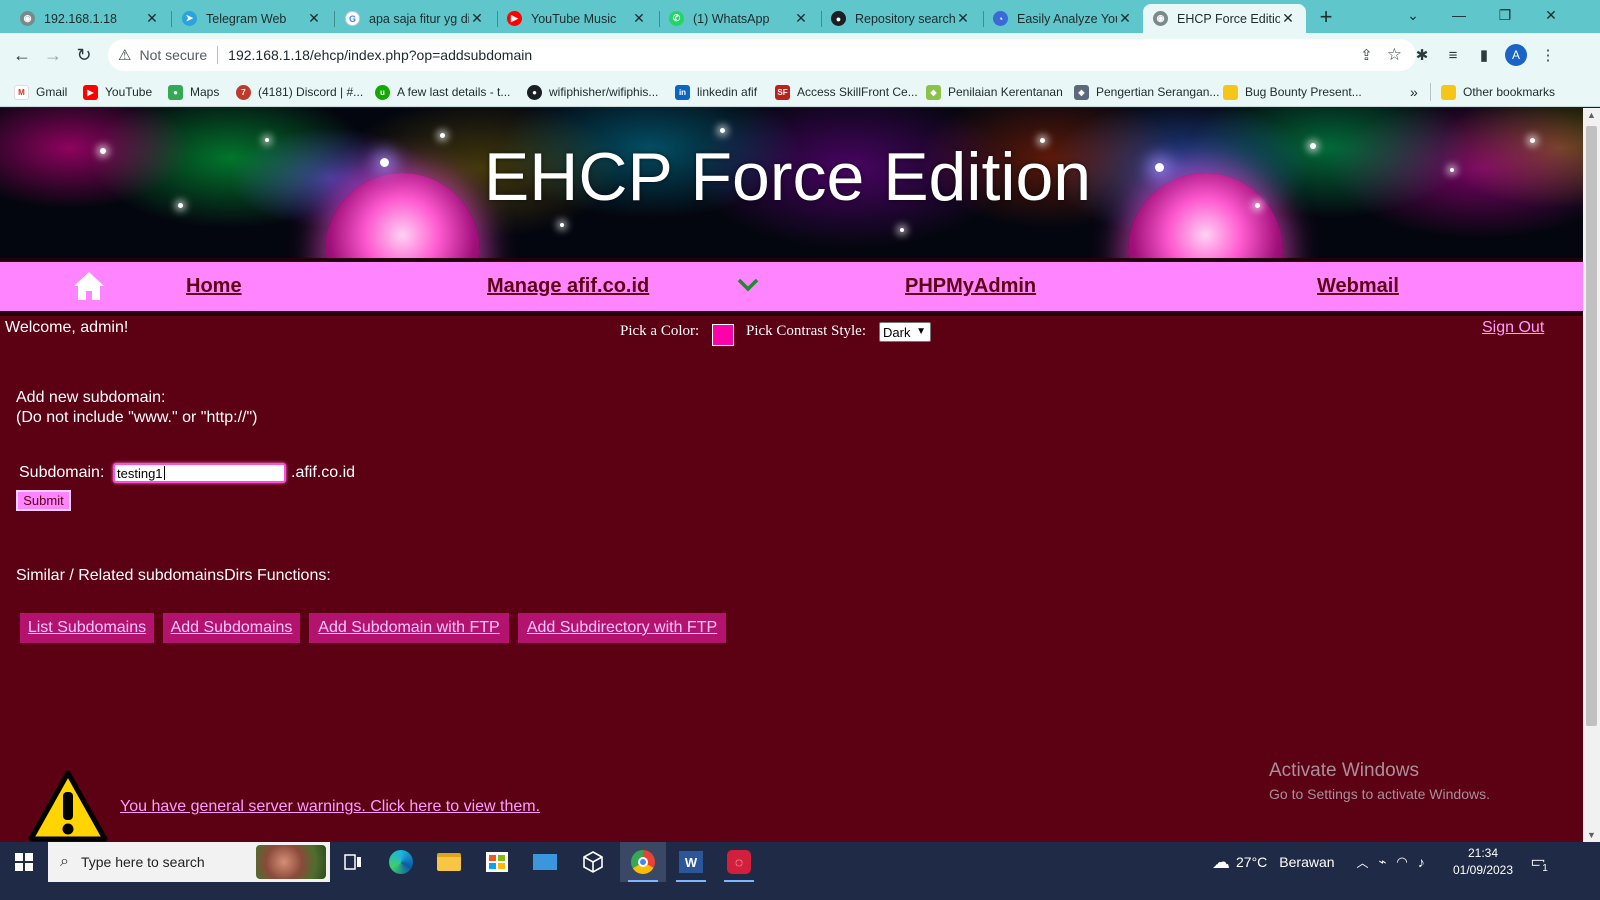  What do you see at coordinates (497, 862) in the screenshot?
I see `microsoft-store-icon` at bounding box center [497, 862].